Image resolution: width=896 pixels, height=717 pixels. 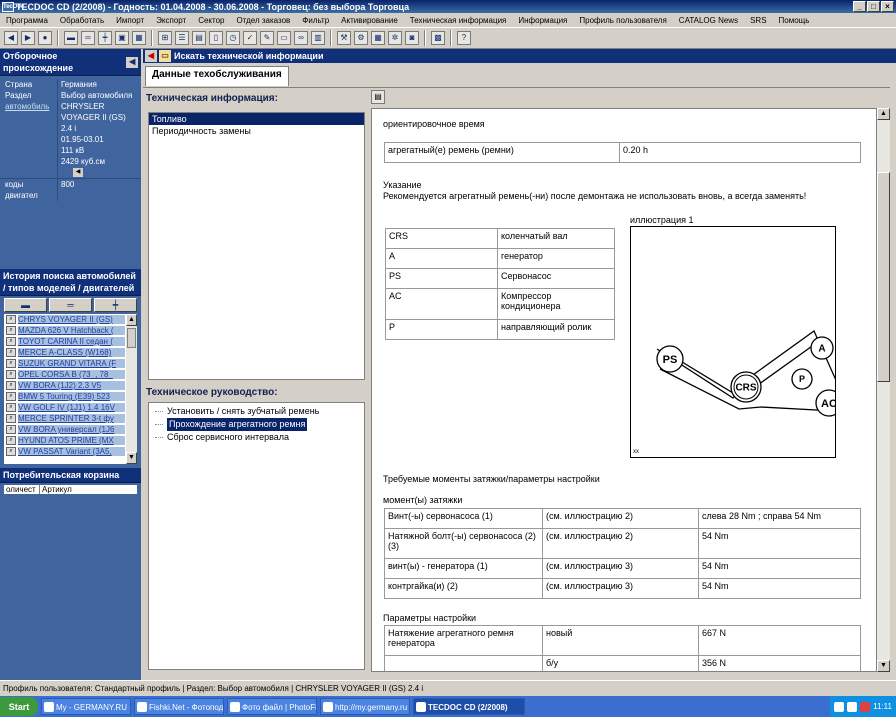 I want to click on document-icon: ▯, so click(x=216, y=38).